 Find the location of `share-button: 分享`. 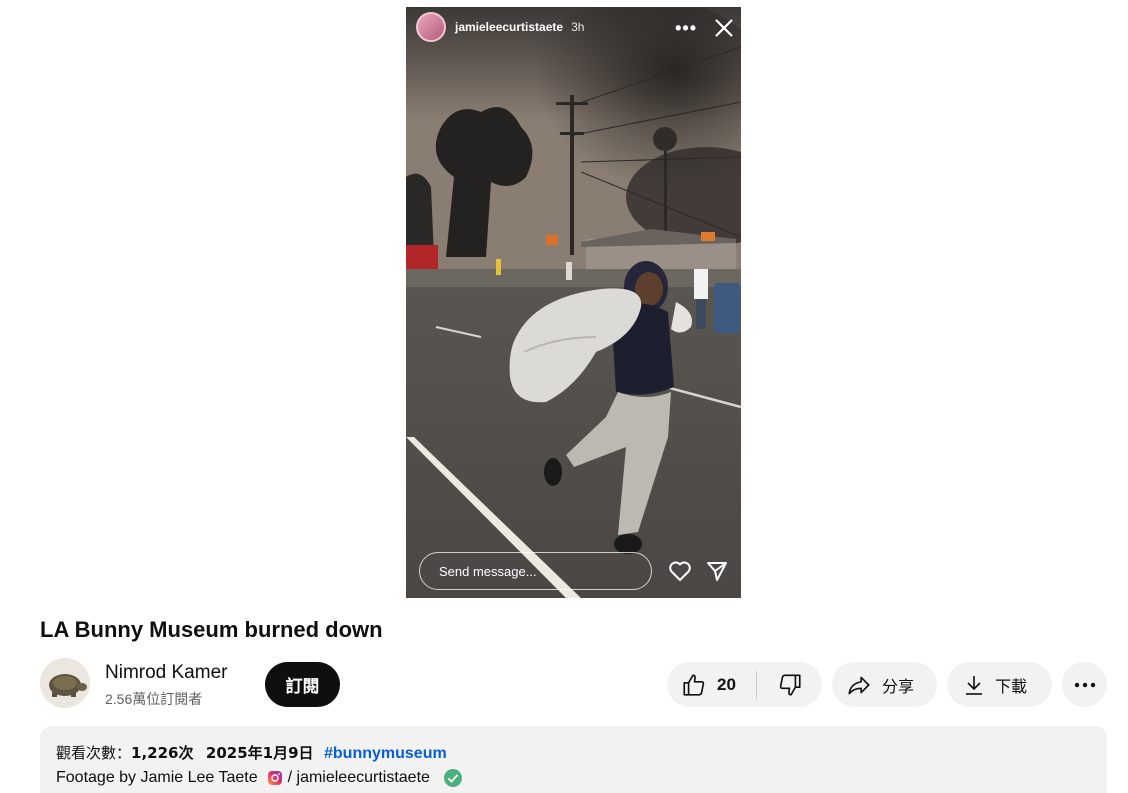

share-button: 分享 is located at coordinates (884, 684).